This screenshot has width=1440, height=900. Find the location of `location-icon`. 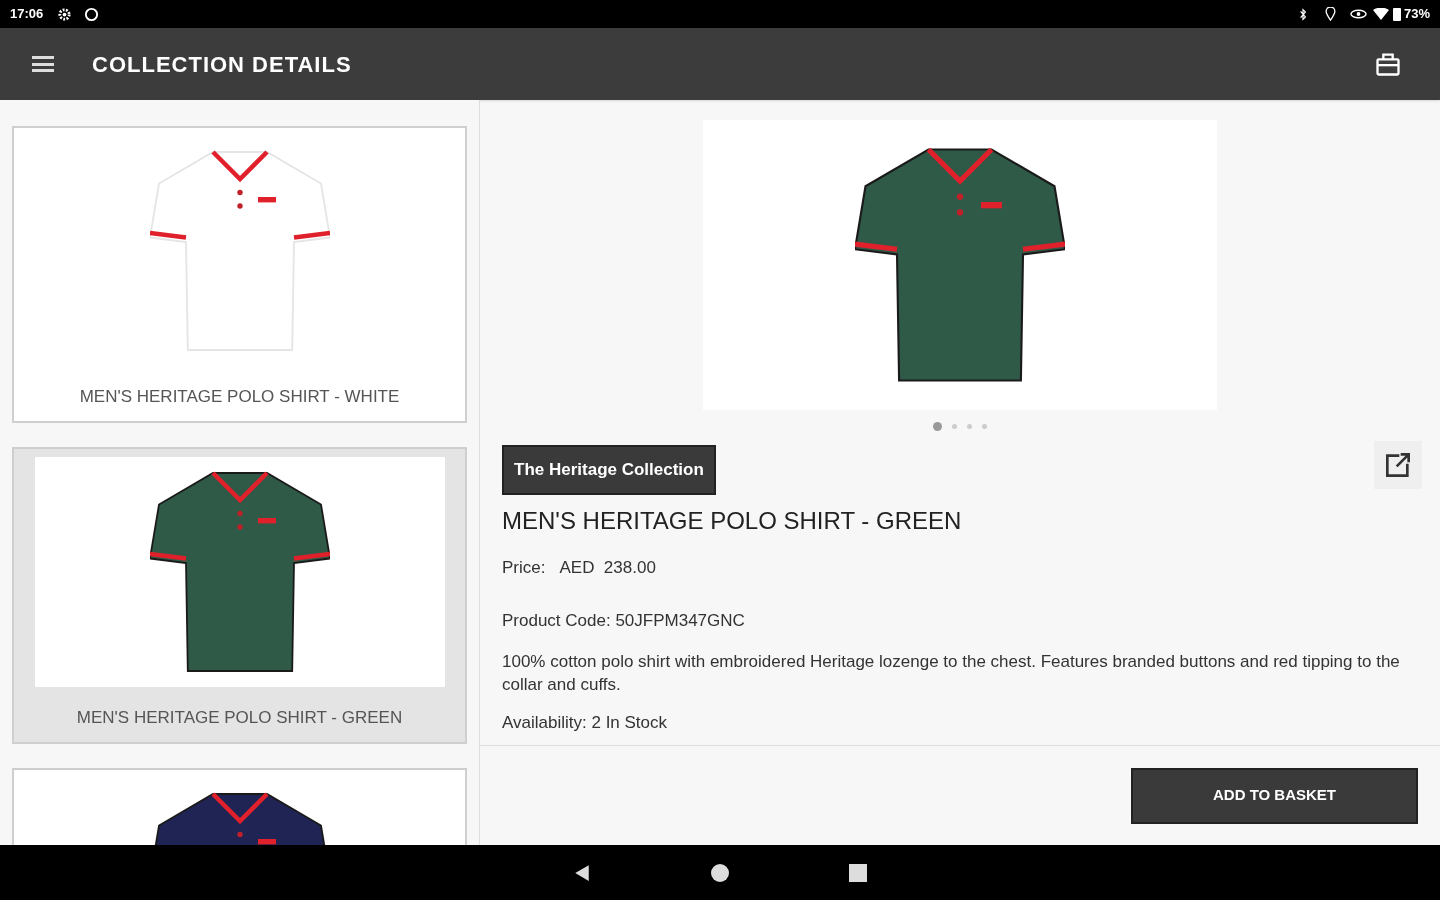

location-icon is located at coordinates (1330, 14).